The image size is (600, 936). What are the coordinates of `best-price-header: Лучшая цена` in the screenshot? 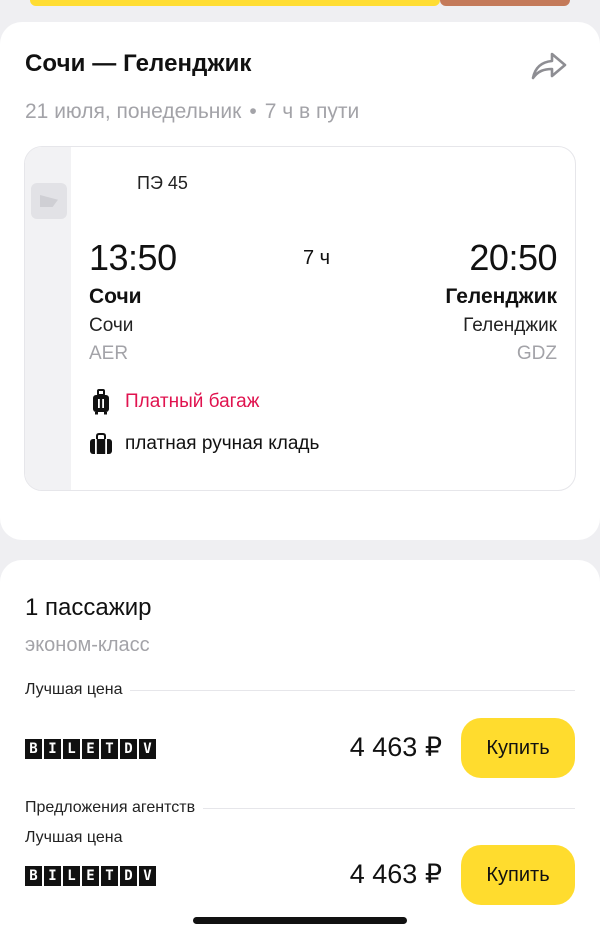 It's located at (300, 690).